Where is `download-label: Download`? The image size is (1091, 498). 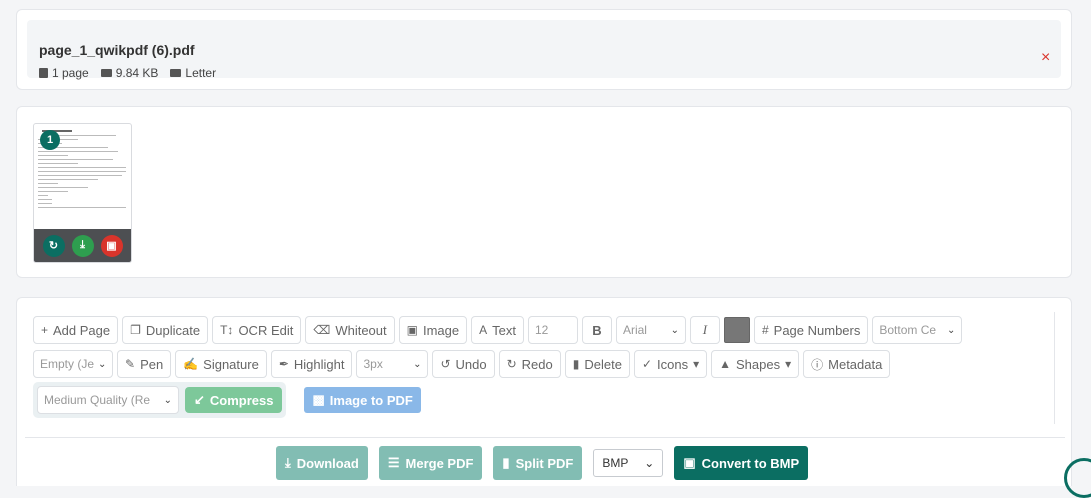 download-label: Download is located at coordinates (327, 463).